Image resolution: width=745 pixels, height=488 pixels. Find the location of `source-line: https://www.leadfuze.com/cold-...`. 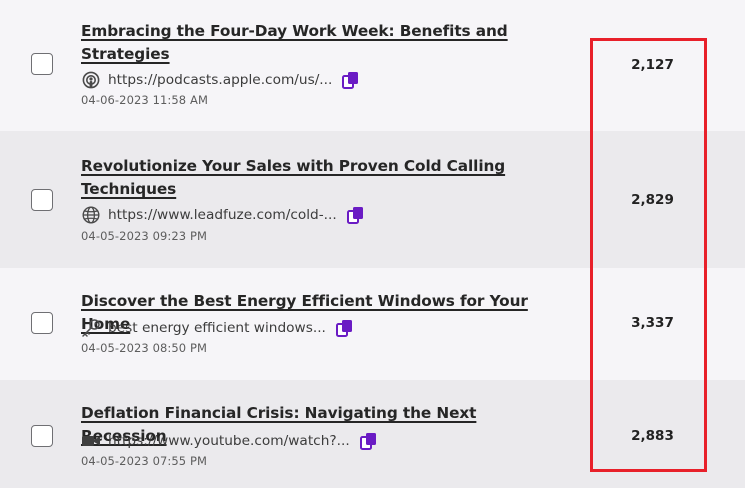

source-line: https://www.leadfuze.com/cold-... is located at coordinates (223, 215).